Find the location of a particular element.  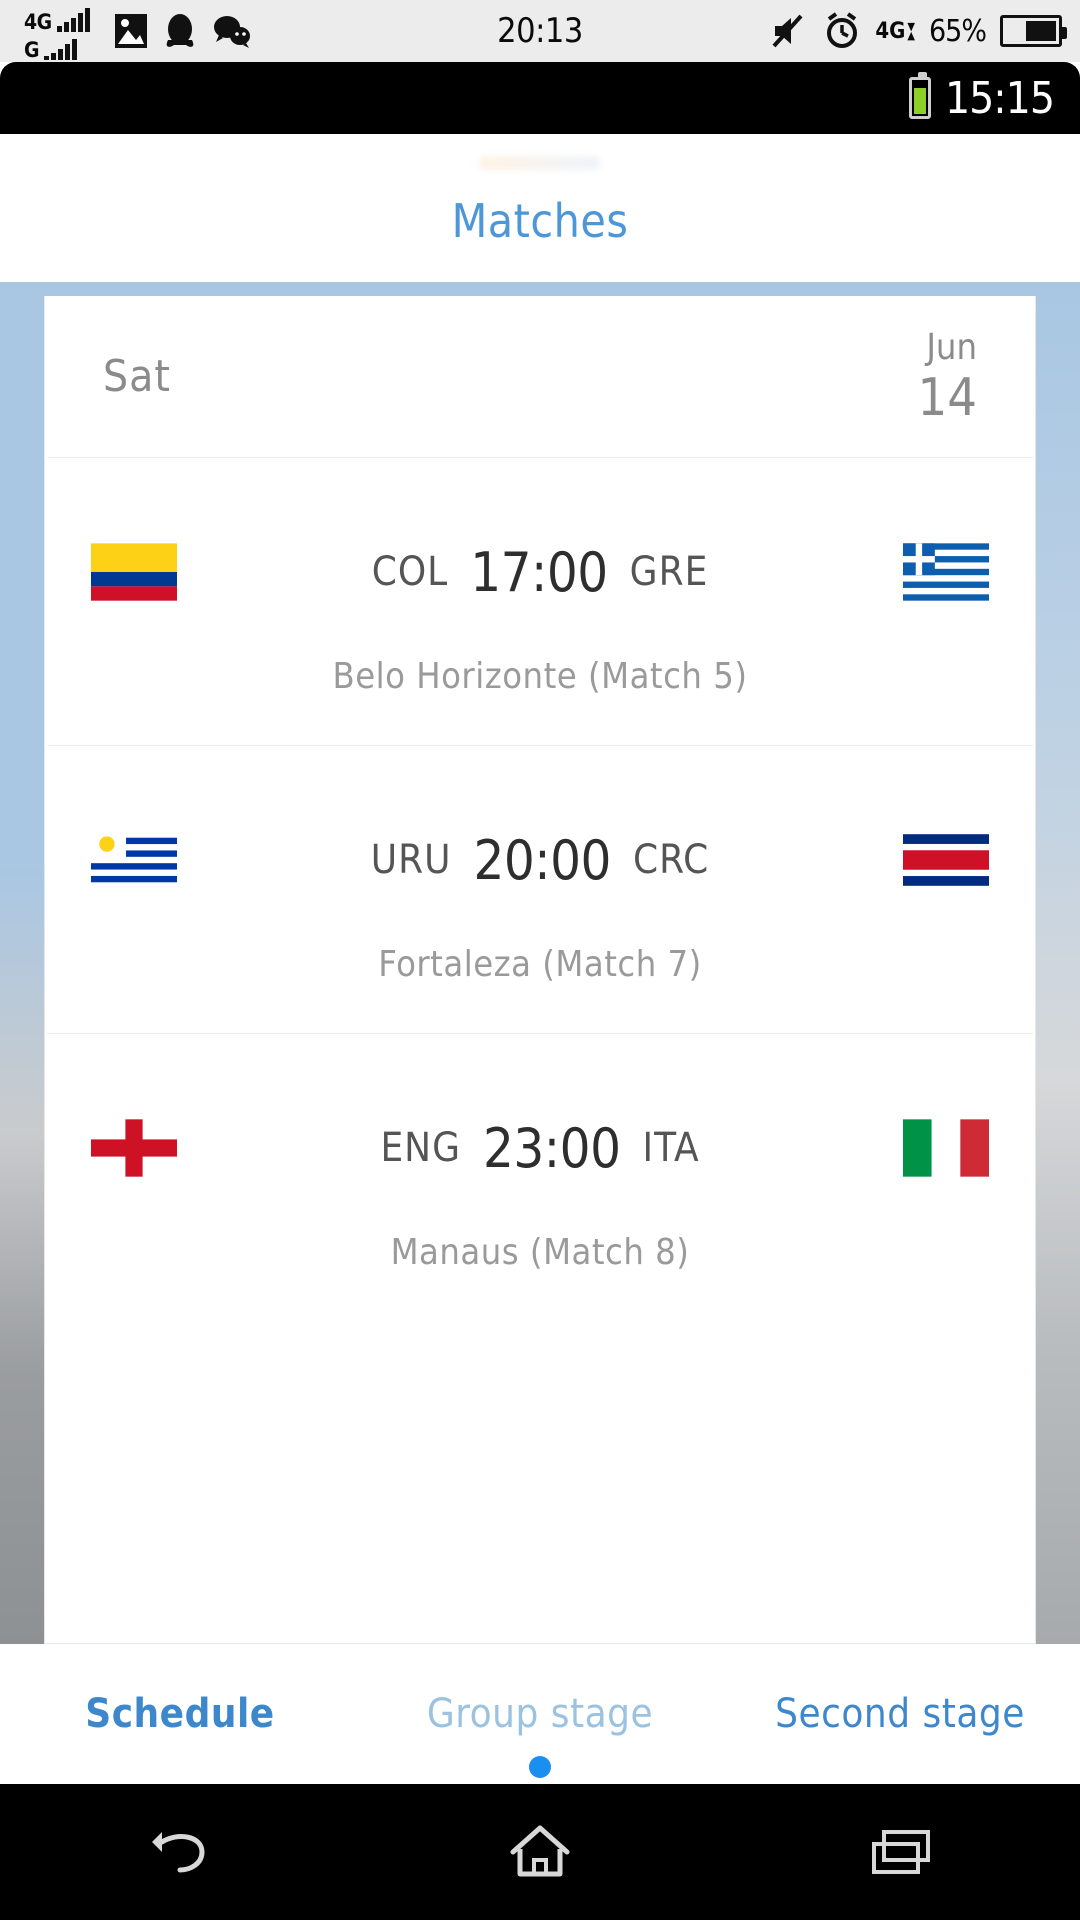

date-header: Sat Jun 14 is located at coordinates (540, 377).